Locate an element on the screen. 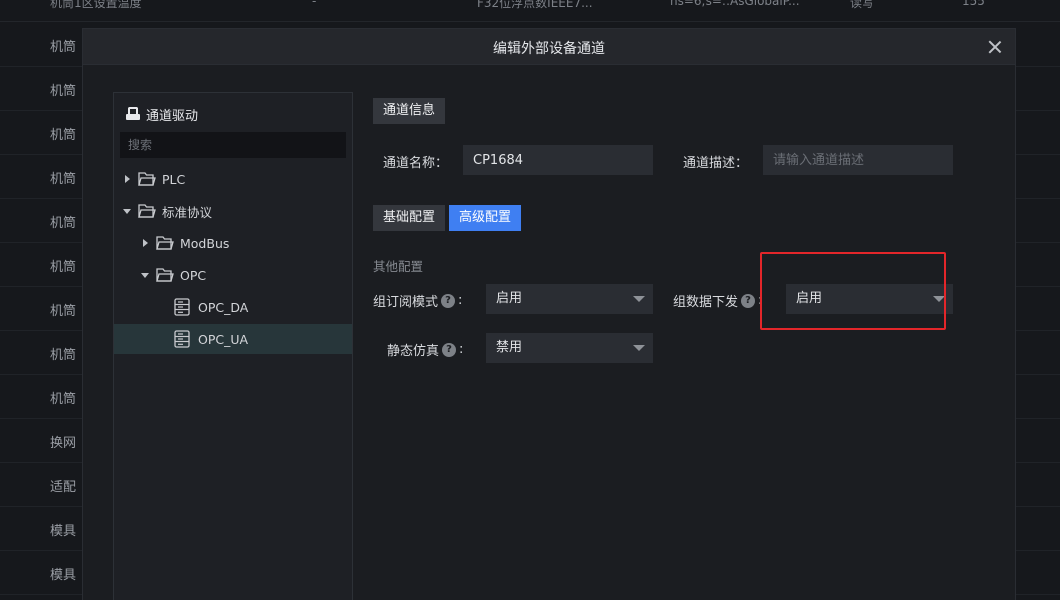  drive-icon is located at coordinates (133, 114).